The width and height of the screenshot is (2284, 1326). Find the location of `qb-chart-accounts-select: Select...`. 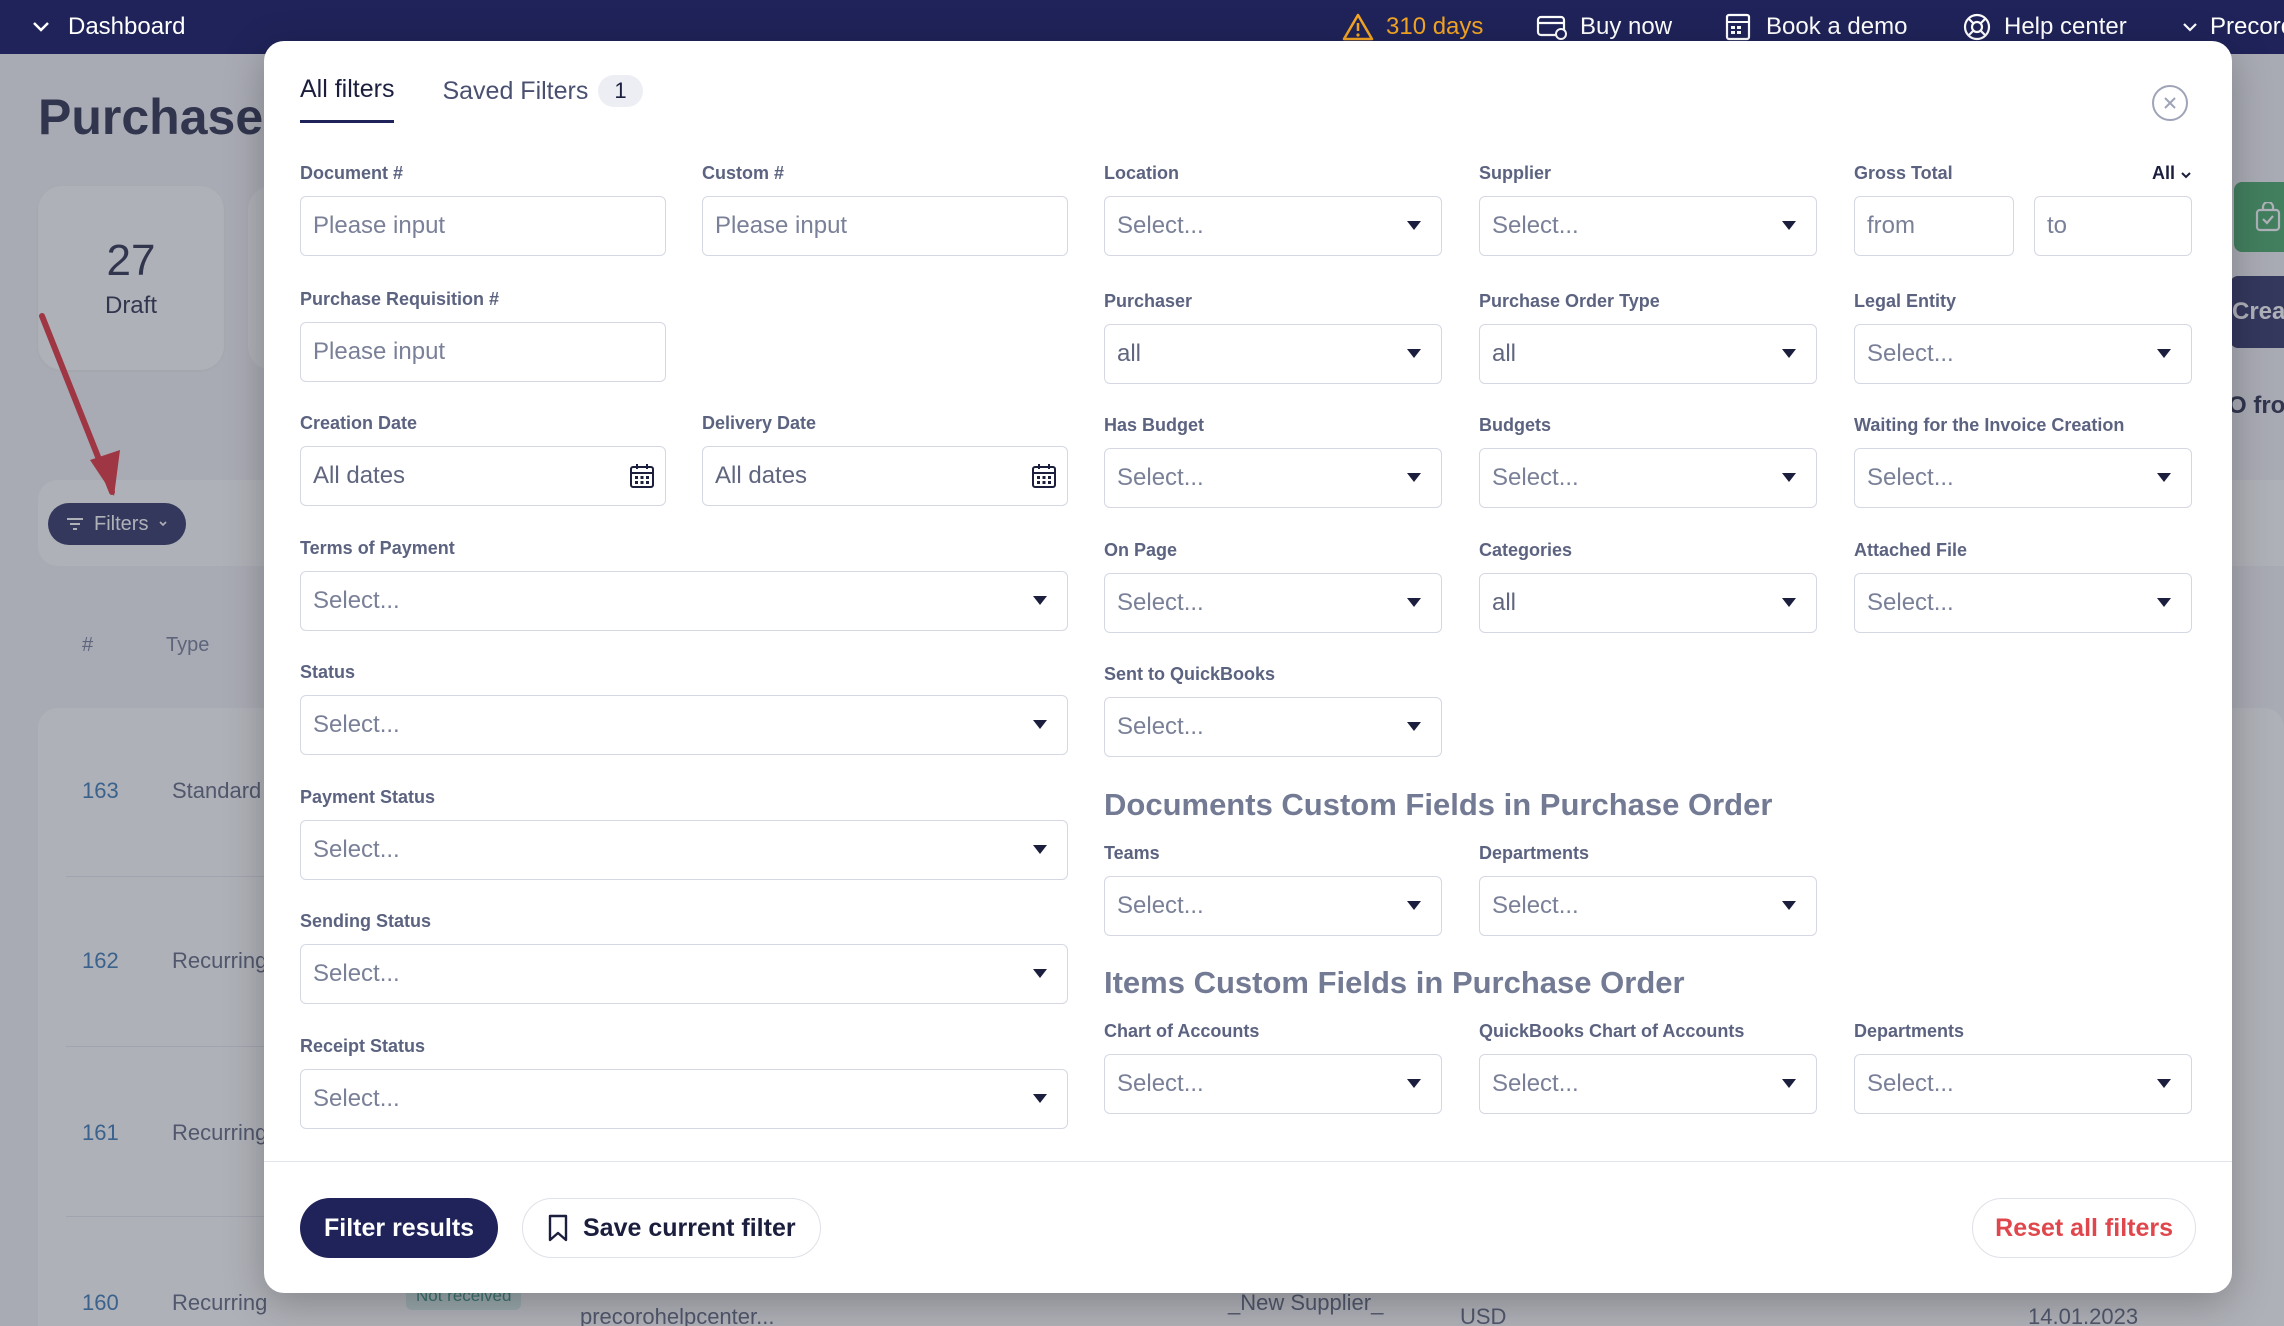

qb-chart-accounts-select: Select... is located at coordinates (1648, 1084).